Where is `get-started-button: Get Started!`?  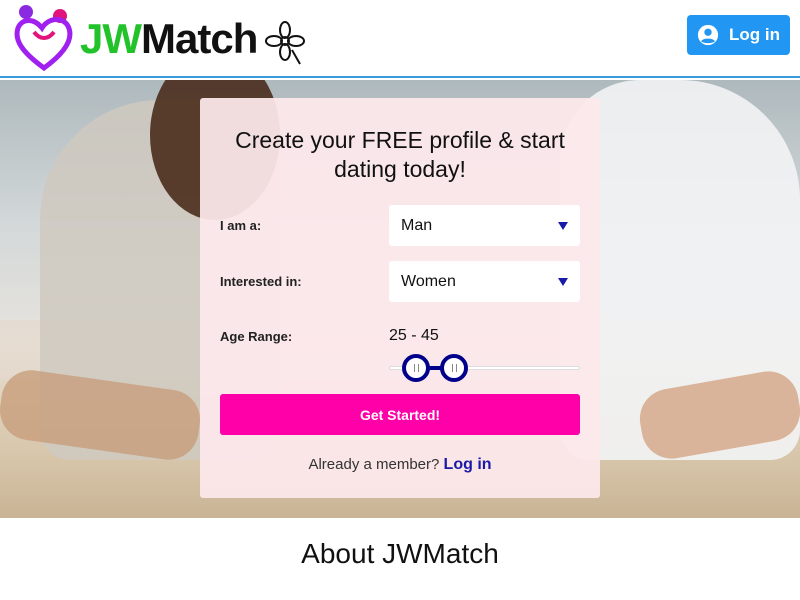 get-started-button: Get Started! is located at coordinates (400, 414).